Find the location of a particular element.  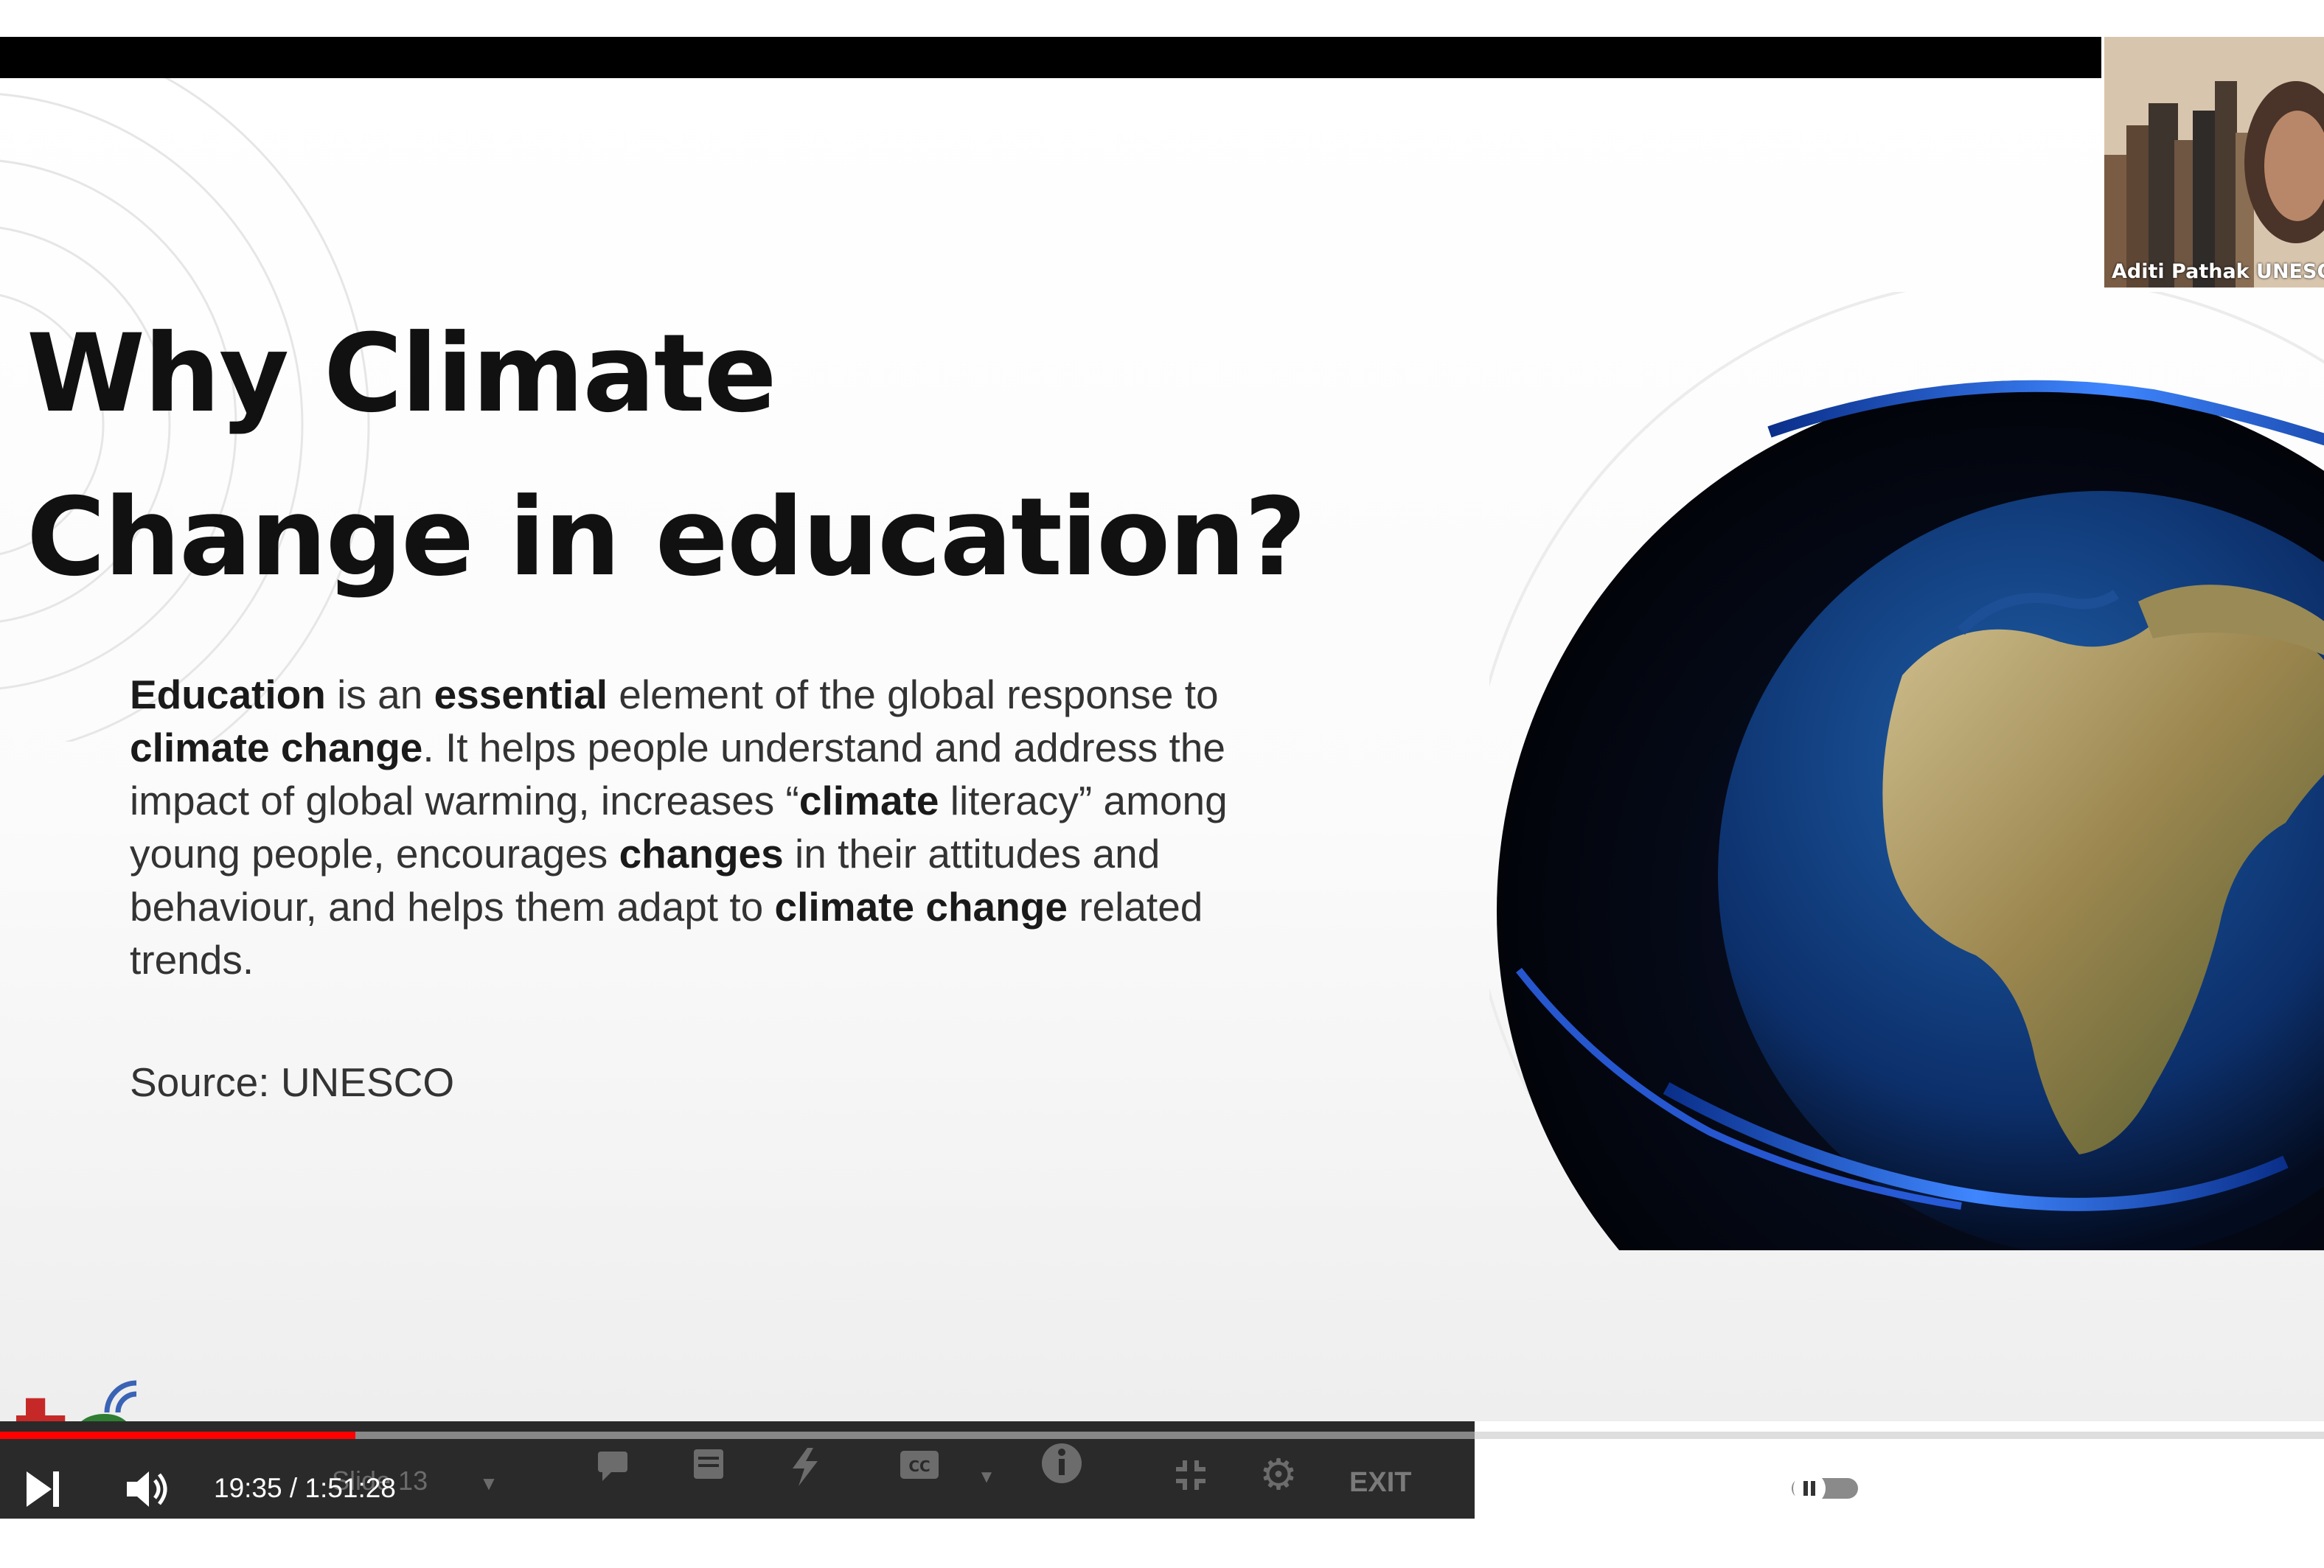

volume-icon is located at coordinates (147, 1489).